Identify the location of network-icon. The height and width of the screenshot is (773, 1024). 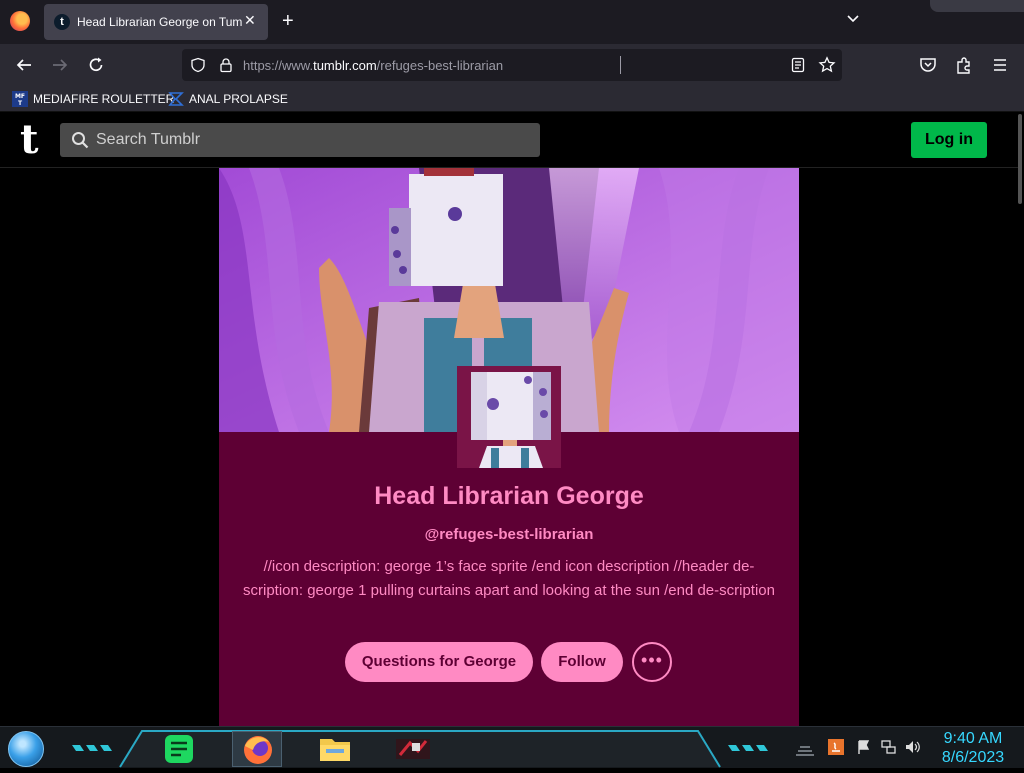
(888, 747).